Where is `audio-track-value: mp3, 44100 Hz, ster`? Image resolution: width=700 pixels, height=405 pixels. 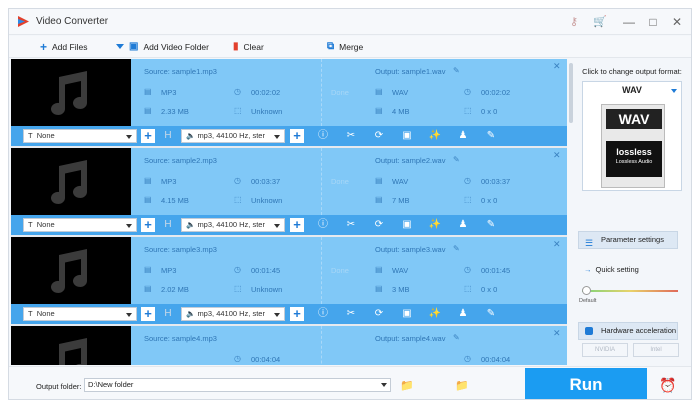
audio-track-value: mp3, 44100 Hz, ster is located at coordinates (231, 313).